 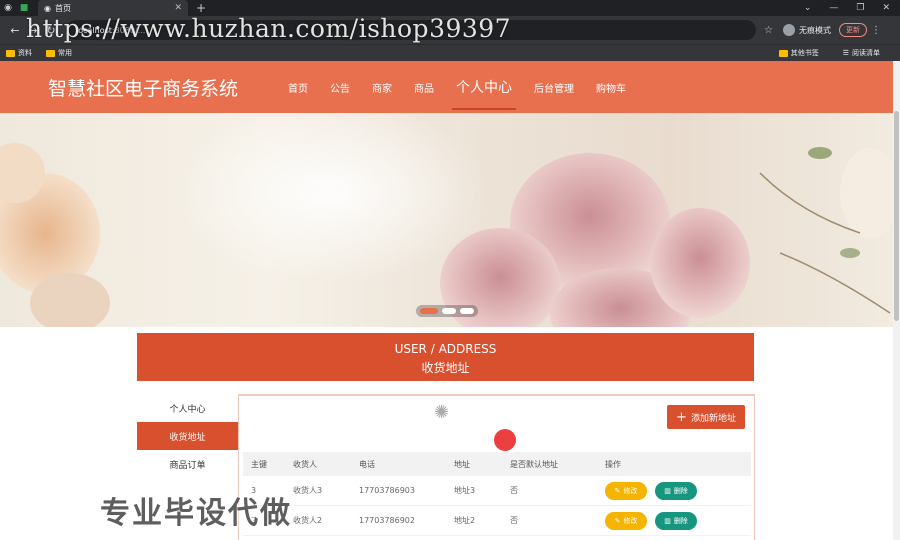 What do you see at coordinates (833, 8) in the screenshot?
I see `minimize-icon: —` at bounding box center [833, 8].